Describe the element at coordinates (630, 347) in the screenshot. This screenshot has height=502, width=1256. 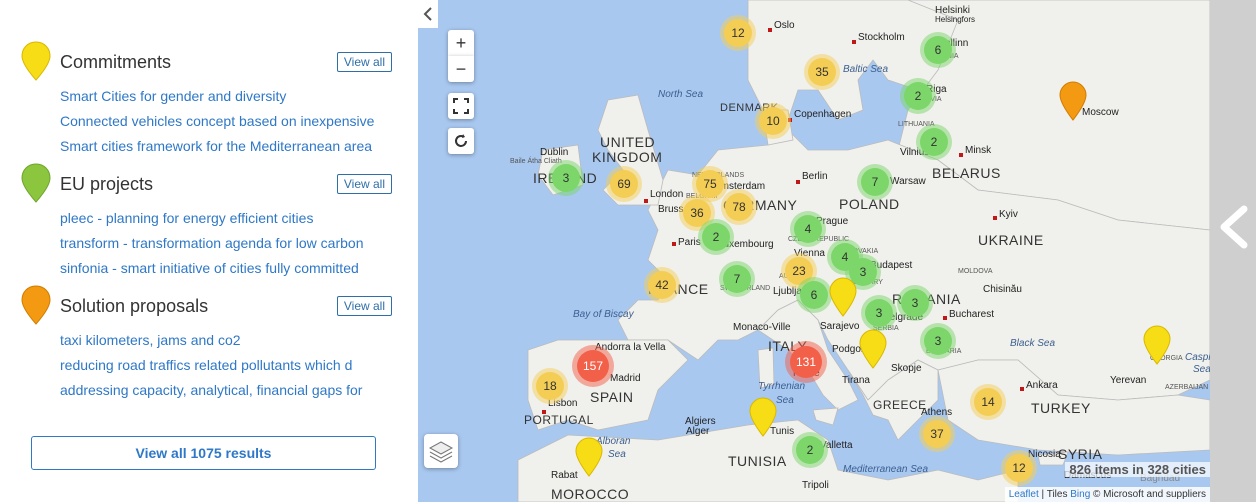
I see `city-label: Andorra la Vella` at that location.